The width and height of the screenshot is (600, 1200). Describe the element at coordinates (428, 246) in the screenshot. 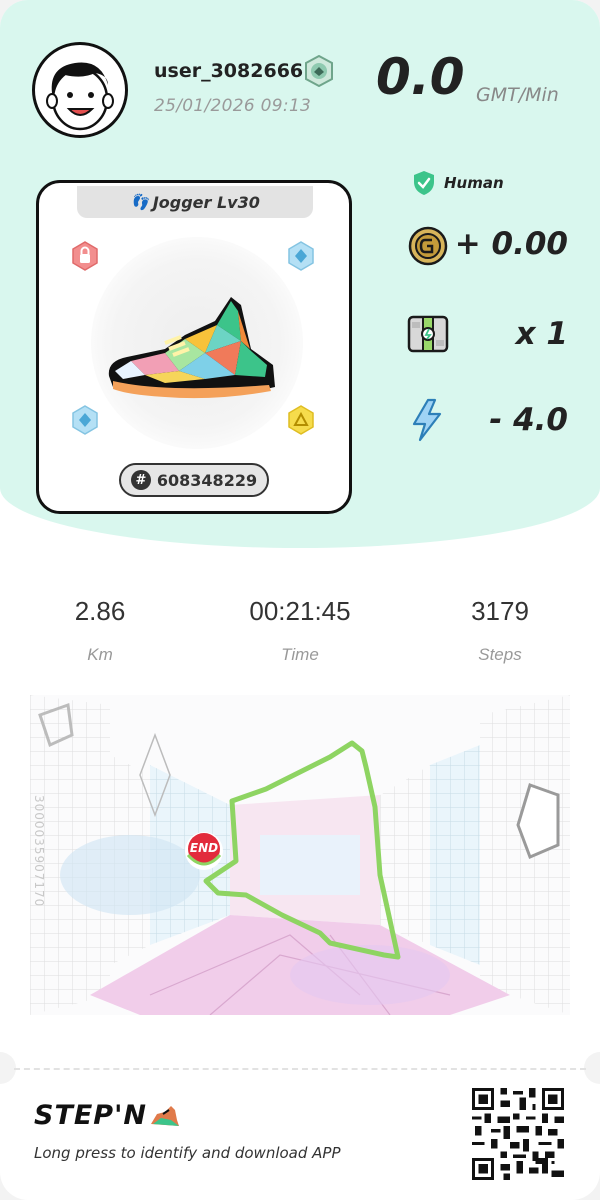

I see `gmt-coin-icon` at that location.